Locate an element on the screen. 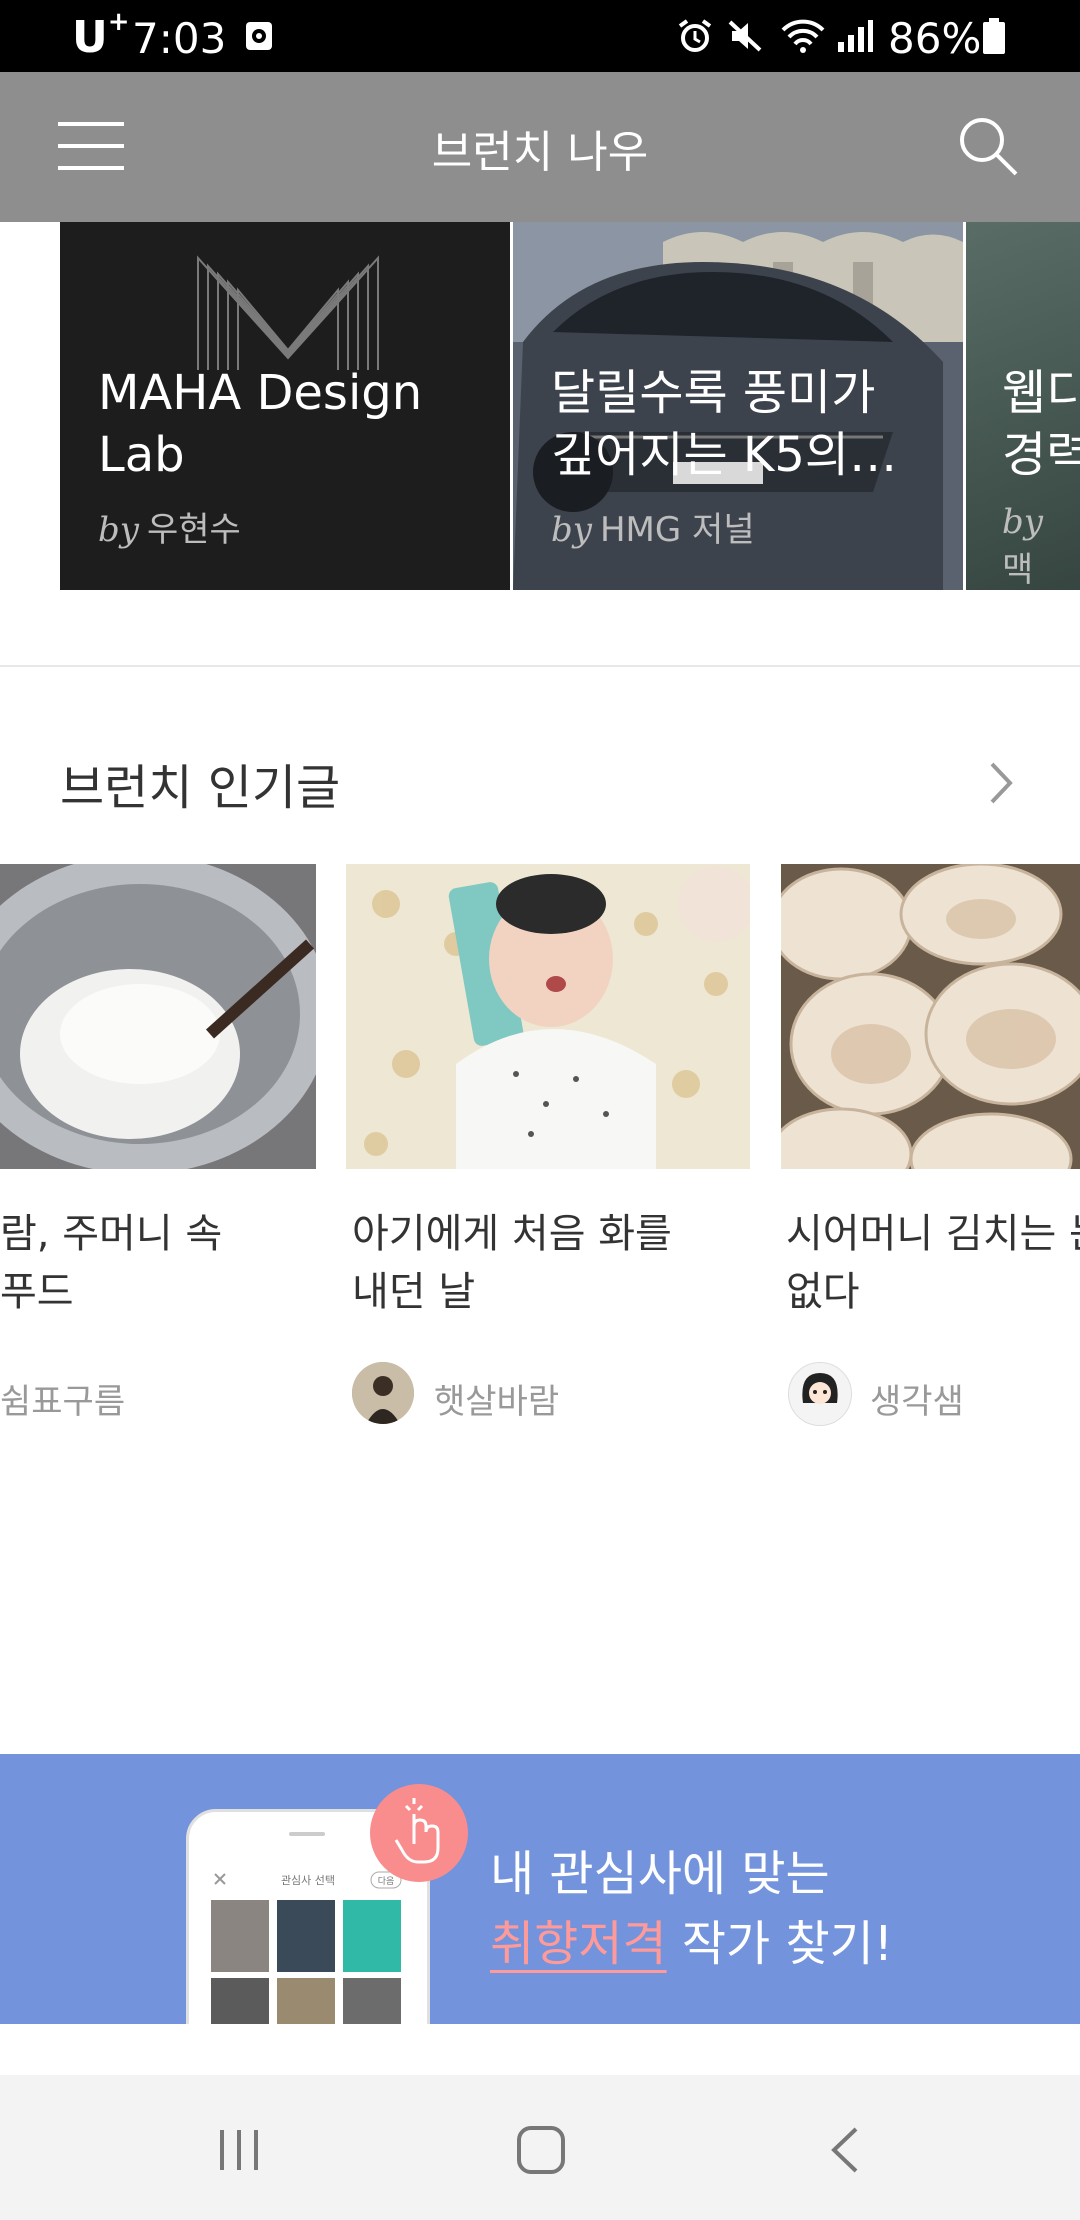  post-author: 햇살바람 is located at coordinates (482, 1393).